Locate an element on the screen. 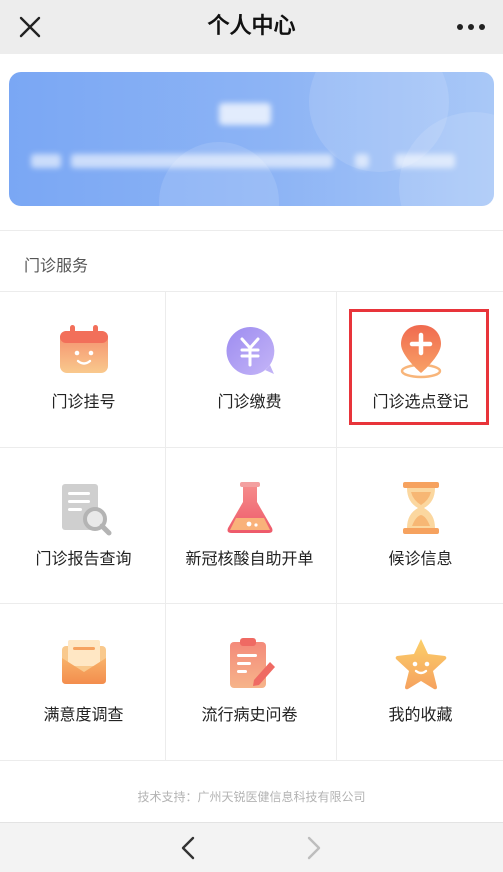 The image size is (503, 872). service-label: 候诊信息 is located at coordinates (420, 558).